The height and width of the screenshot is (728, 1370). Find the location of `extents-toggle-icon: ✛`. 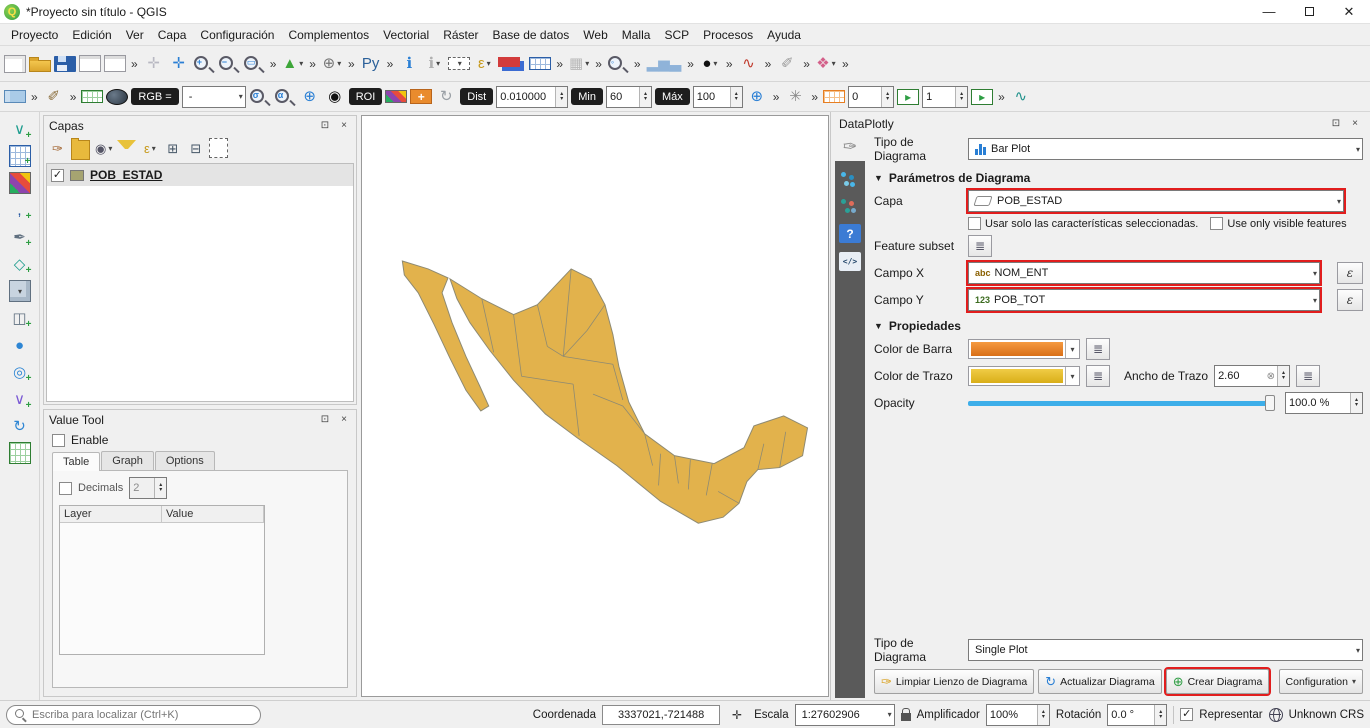

extents-toggle-icon: ✛ is located at coordinates (737, 715).